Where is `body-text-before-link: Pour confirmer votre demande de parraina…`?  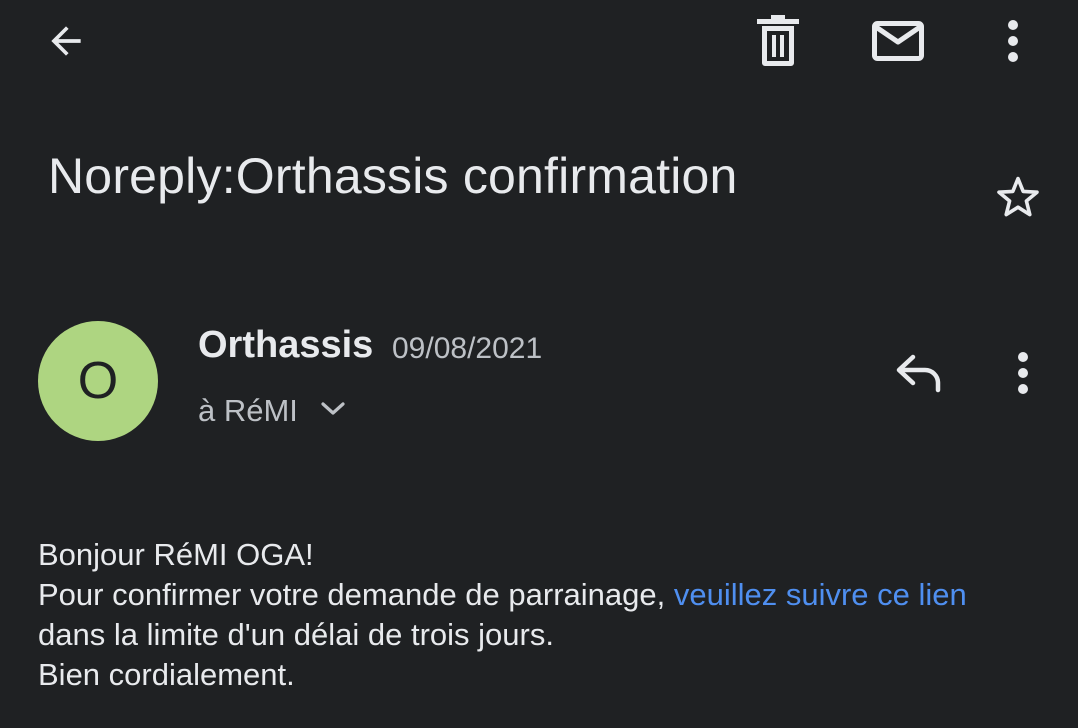
body-text-before-link: Pour confirmer votre demande de parraina… is located at coordinates (356, 594).